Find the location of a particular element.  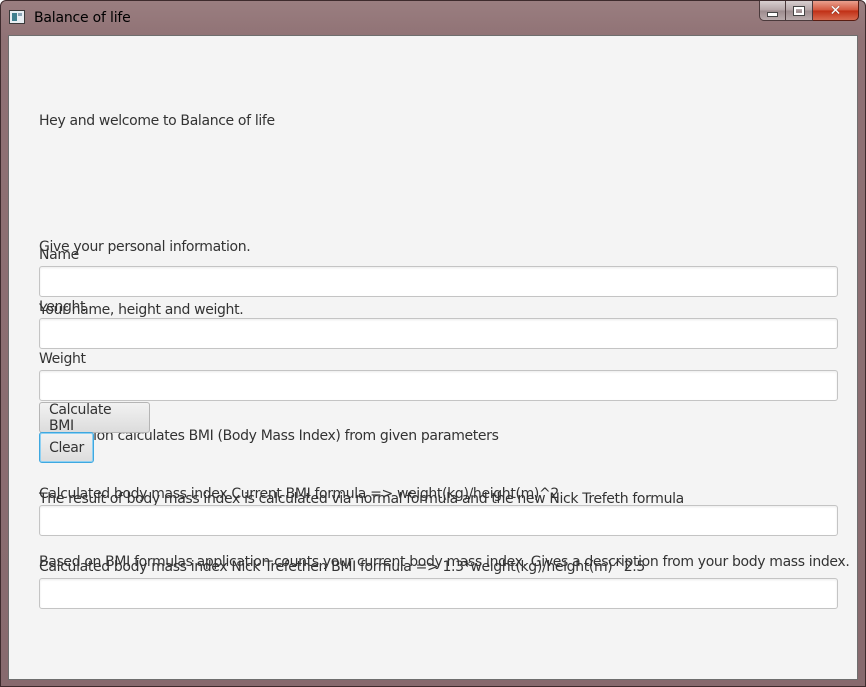

intro-line: Give your personal information. is located at coordinates (145, 247).